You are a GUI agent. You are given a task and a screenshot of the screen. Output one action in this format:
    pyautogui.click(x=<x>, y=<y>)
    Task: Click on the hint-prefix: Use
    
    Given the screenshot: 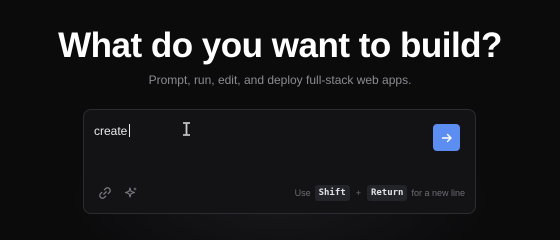 What is the action you would take?
    pyautogui.click(x=302, y=193)
    